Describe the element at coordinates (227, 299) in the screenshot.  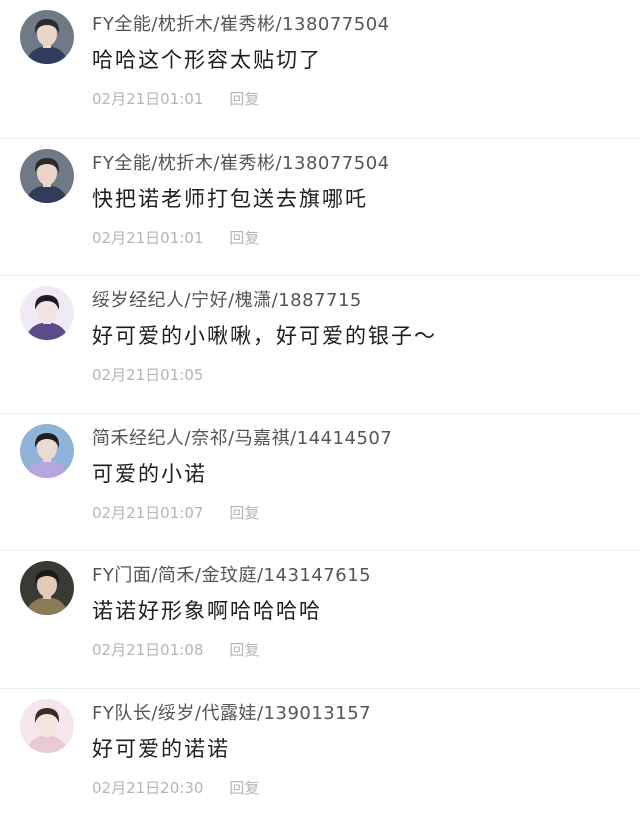
I see `comment-author: 绥岁经纪人/宁好/槐潇/1887715` at that location.